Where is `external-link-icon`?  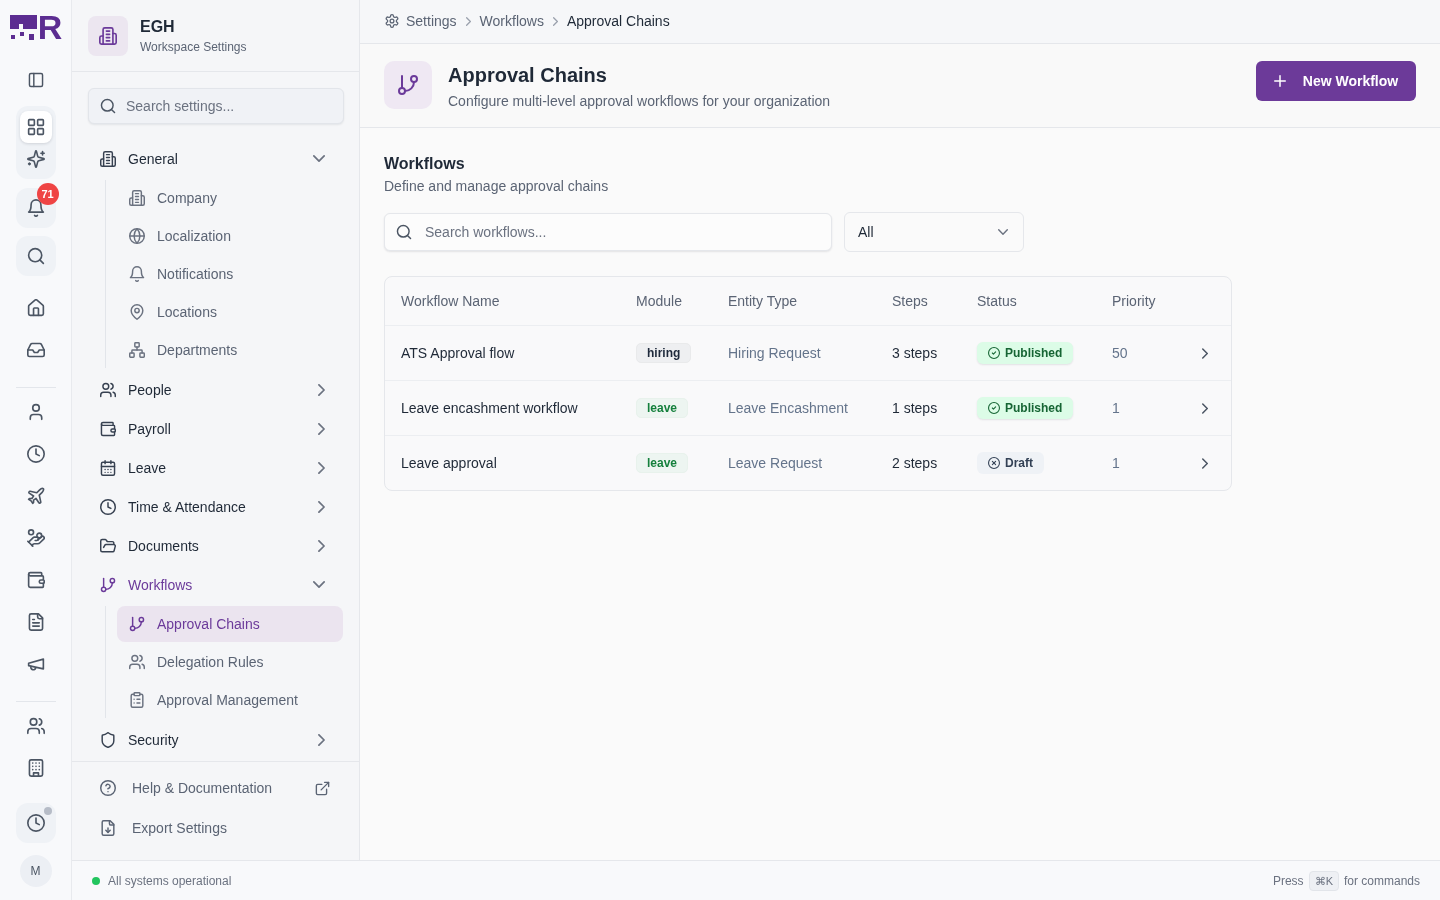 external-link-icon is located at coordinates (322, 788).